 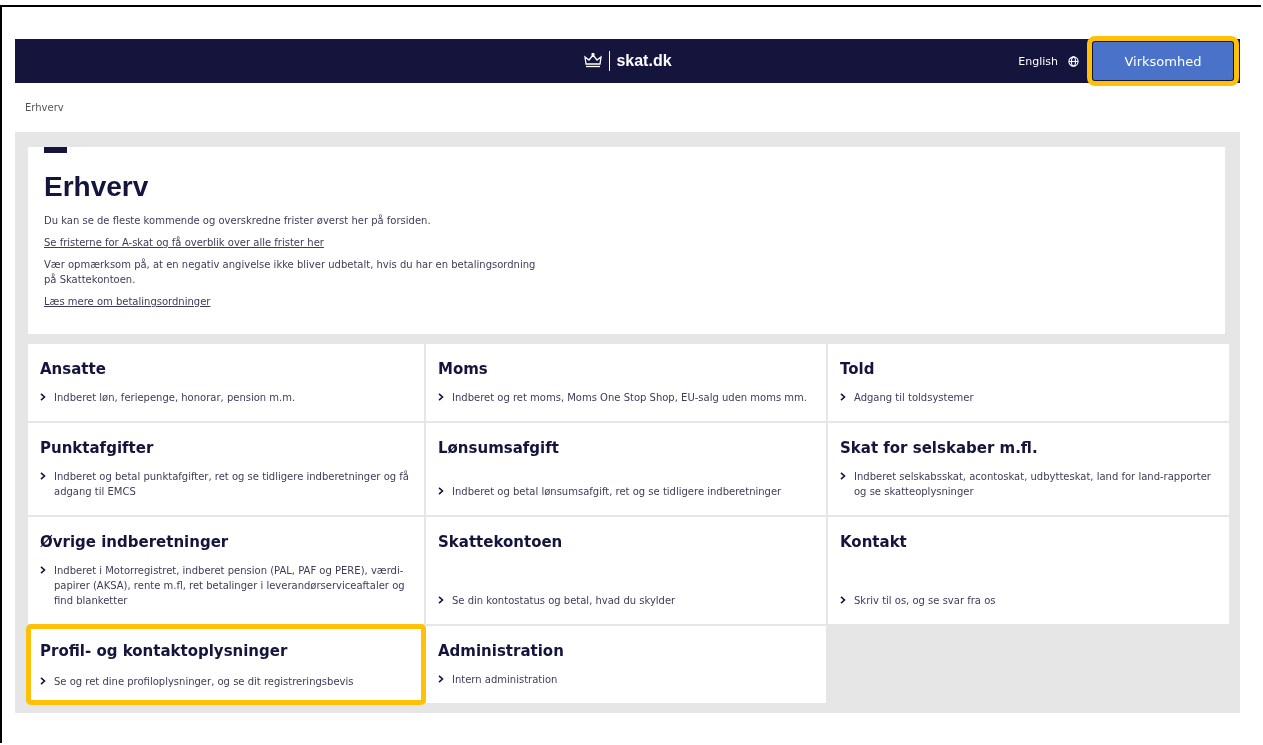 I want to click on category-tile: Øvrige indberetninger Indberet i Motorregistret, indberet pension (PAL, PAF og PERE), værdi-papirer (AKSA), rente m.fl, ret betalinger i leverandørserviceaftaler og find blanketter, so click(x=226, y=570).